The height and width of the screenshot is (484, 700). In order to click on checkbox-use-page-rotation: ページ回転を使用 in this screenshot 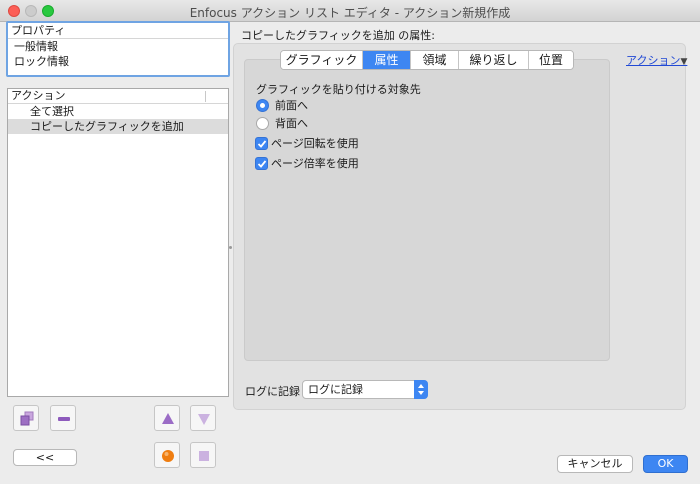, I will do `click(307, 143)`.